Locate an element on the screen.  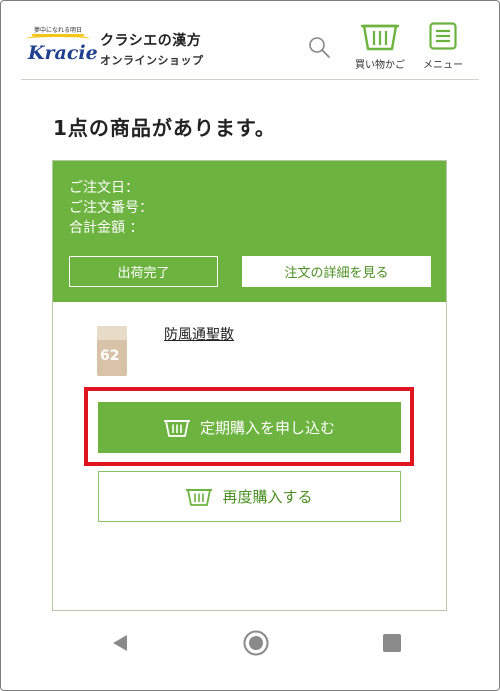
reorder-button-label: 再度購入する is located at coordinates (267, 497).